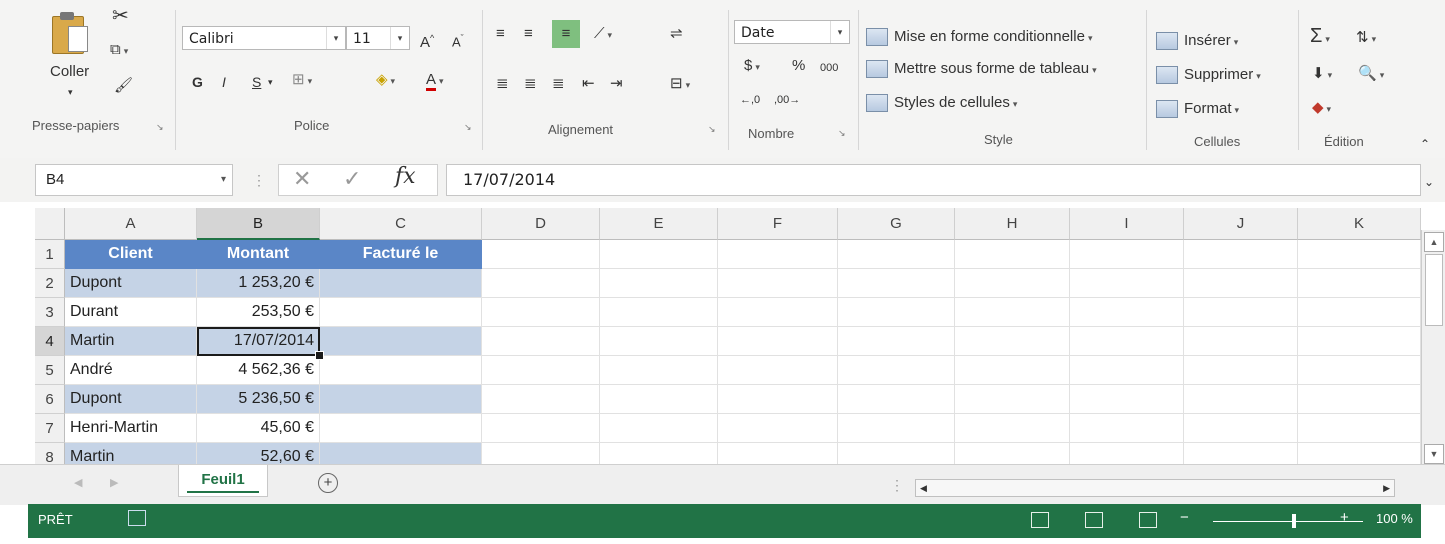  I want to click on scroll-down-icon: ▼, so click(1434, 454).